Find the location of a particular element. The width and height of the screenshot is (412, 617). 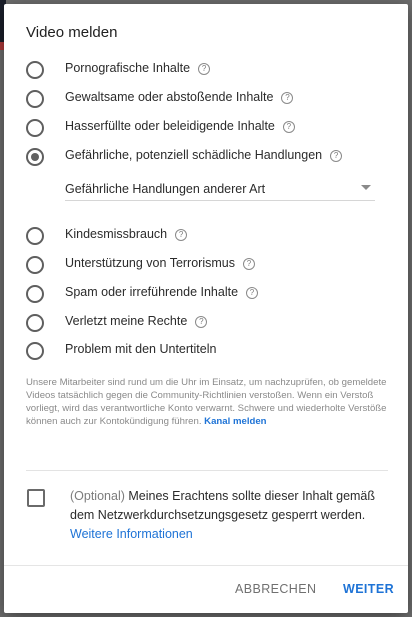

radio-button-checked is located at coordinates (35, 157).